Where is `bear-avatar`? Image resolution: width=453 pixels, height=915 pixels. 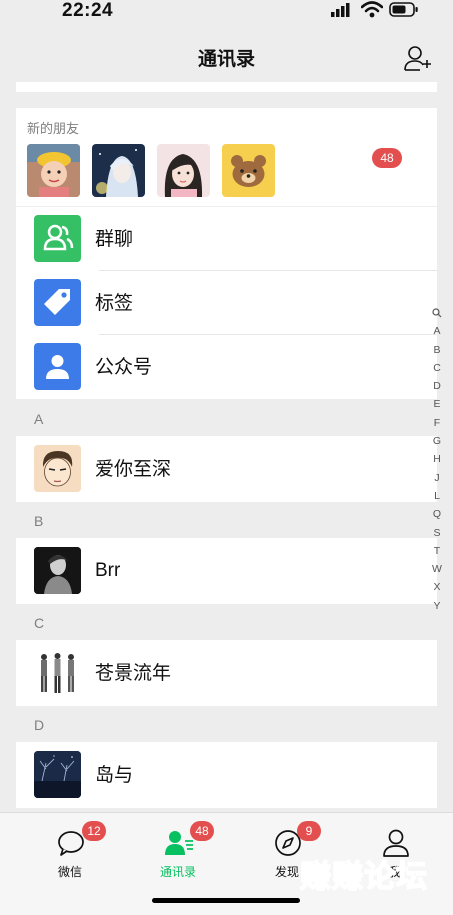 bear-avatar is located at coordinates (248, 170).